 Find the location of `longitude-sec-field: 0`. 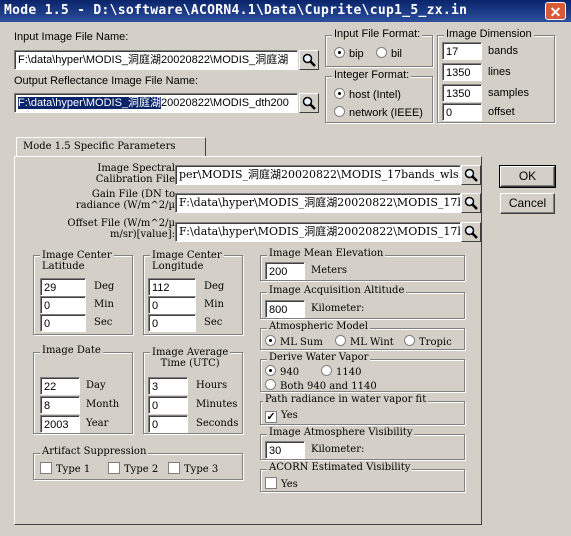

longitude-sec-field: 0 is located at coordinates (172, 323).